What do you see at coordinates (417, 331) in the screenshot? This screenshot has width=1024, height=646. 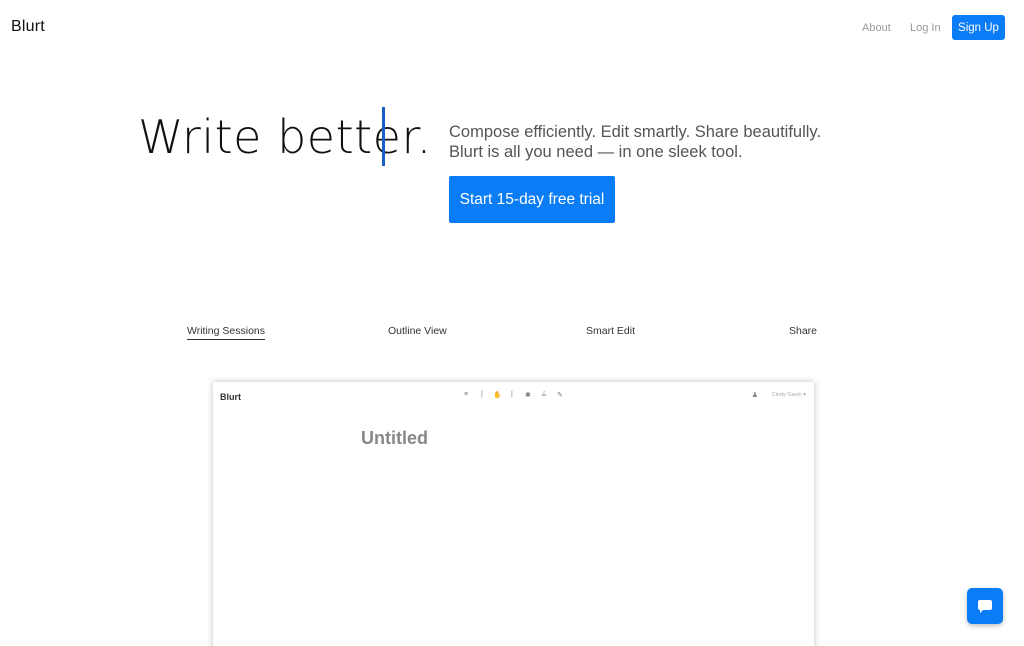 I see `tab-outline-view: Outline View` at bounding box center [417, 331].